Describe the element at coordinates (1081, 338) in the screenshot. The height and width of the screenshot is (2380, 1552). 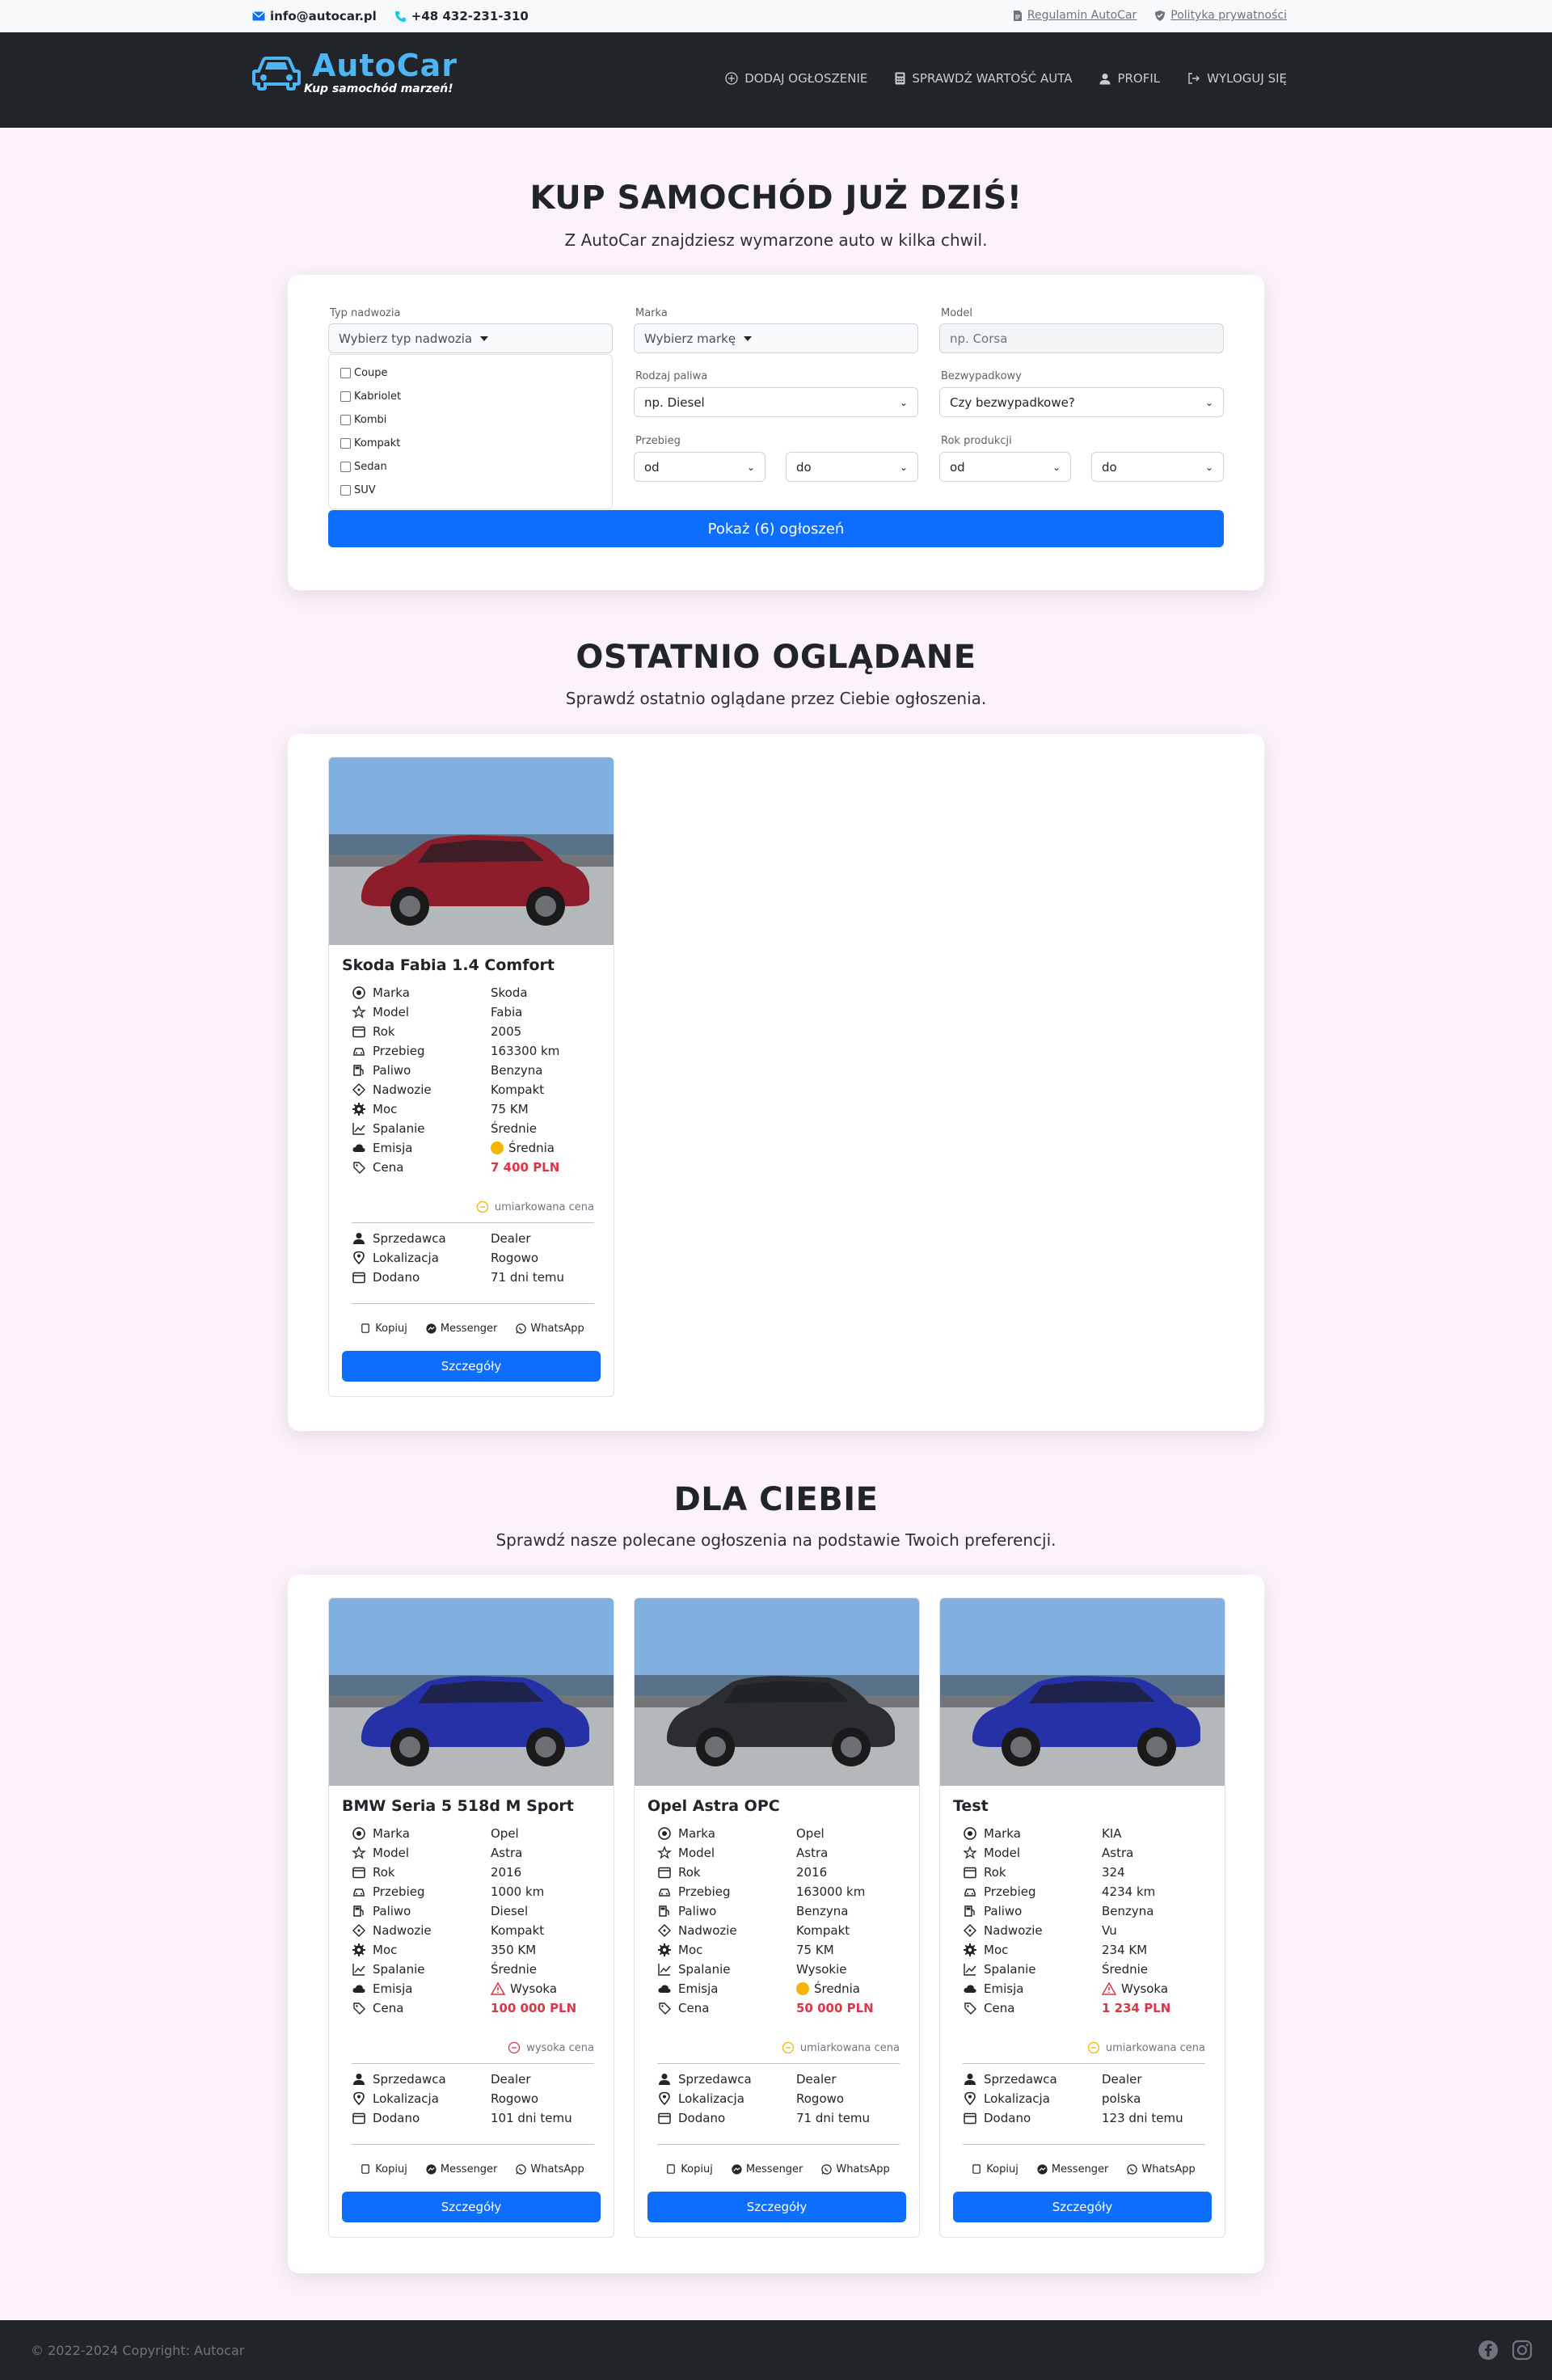
I see `model-input: np. Corsa` at that location.